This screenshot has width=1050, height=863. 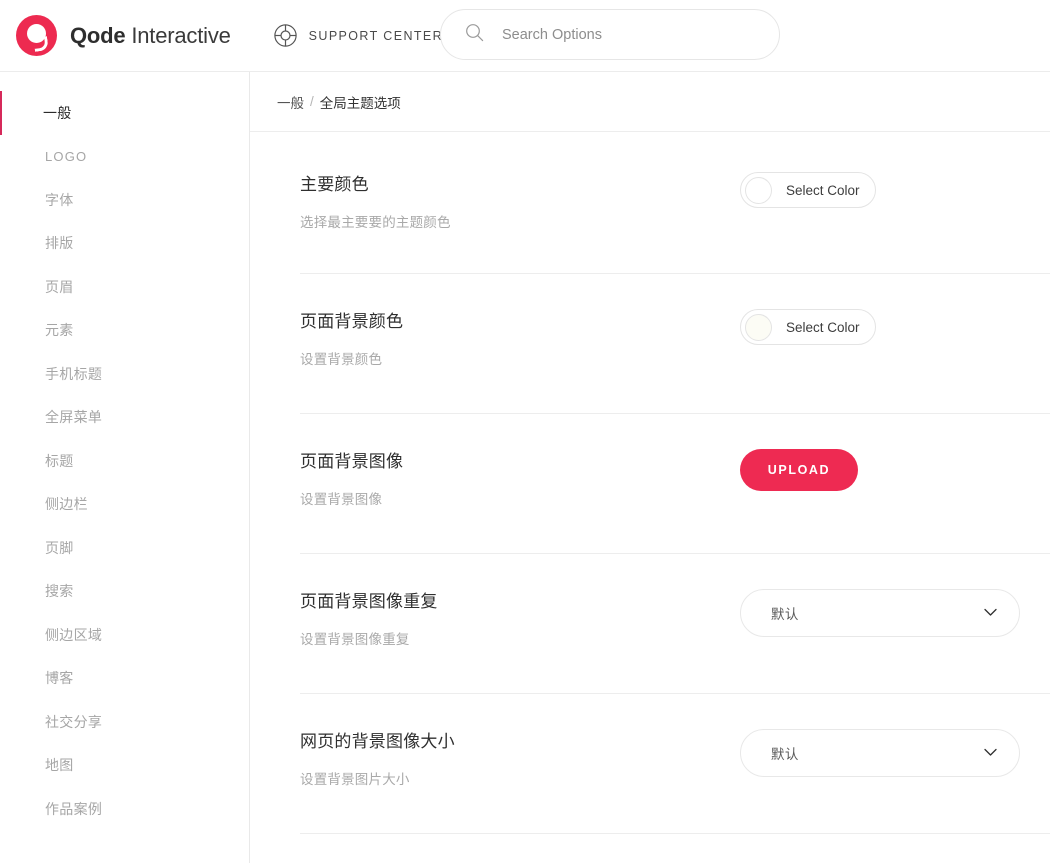 What do you see at coordinates (124, 592) in the screenshot?
I see `sidebar-item-11: 搜索` at bounding box center [124, 592].